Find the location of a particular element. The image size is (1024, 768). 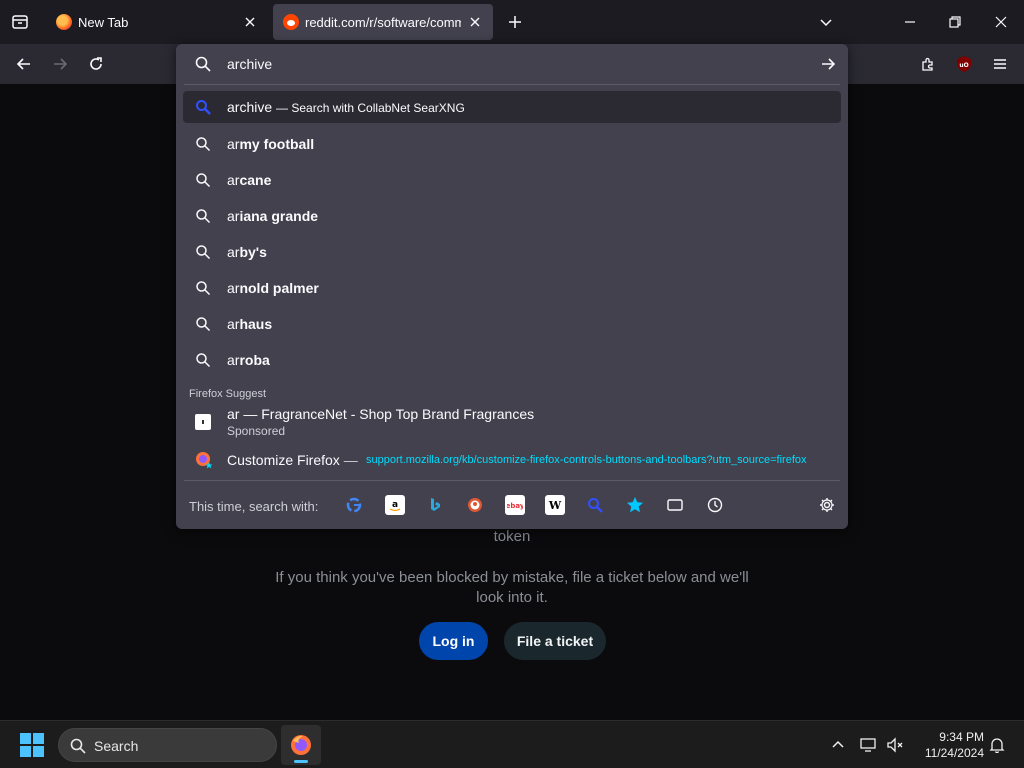

amazon-icon: a is located at coordinates (395, 505).